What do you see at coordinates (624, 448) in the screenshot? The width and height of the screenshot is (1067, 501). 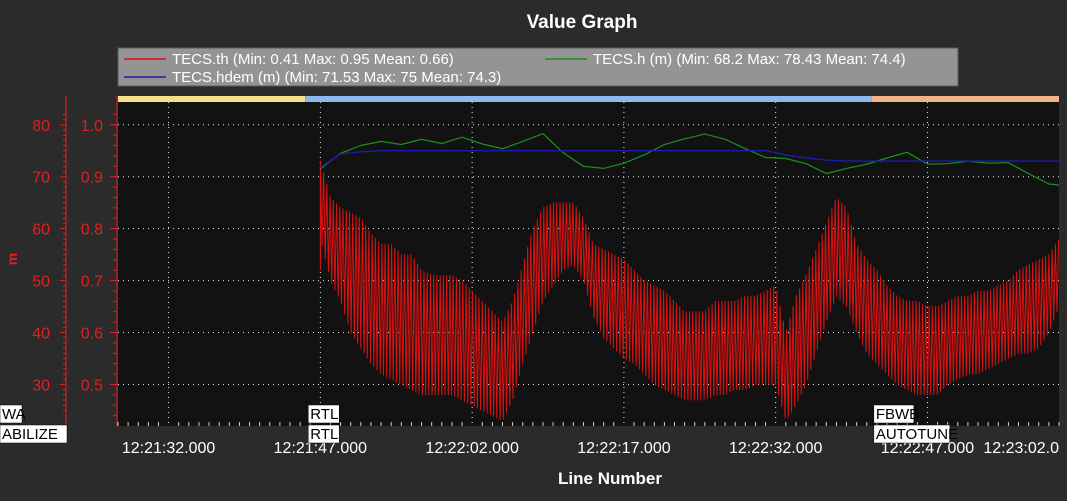 I see `x-tick-label-3: 12:22:17.000` at bounding box center [624, 448].